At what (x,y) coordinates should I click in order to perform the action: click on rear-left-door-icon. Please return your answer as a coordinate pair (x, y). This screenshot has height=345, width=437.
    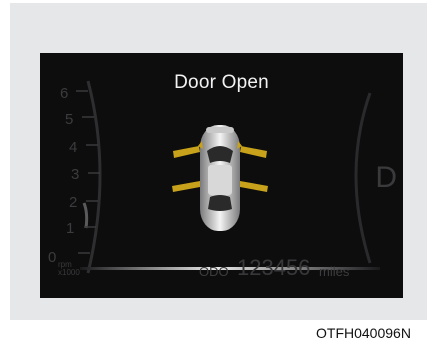
    Looking at the image, I should click on (186, 186).